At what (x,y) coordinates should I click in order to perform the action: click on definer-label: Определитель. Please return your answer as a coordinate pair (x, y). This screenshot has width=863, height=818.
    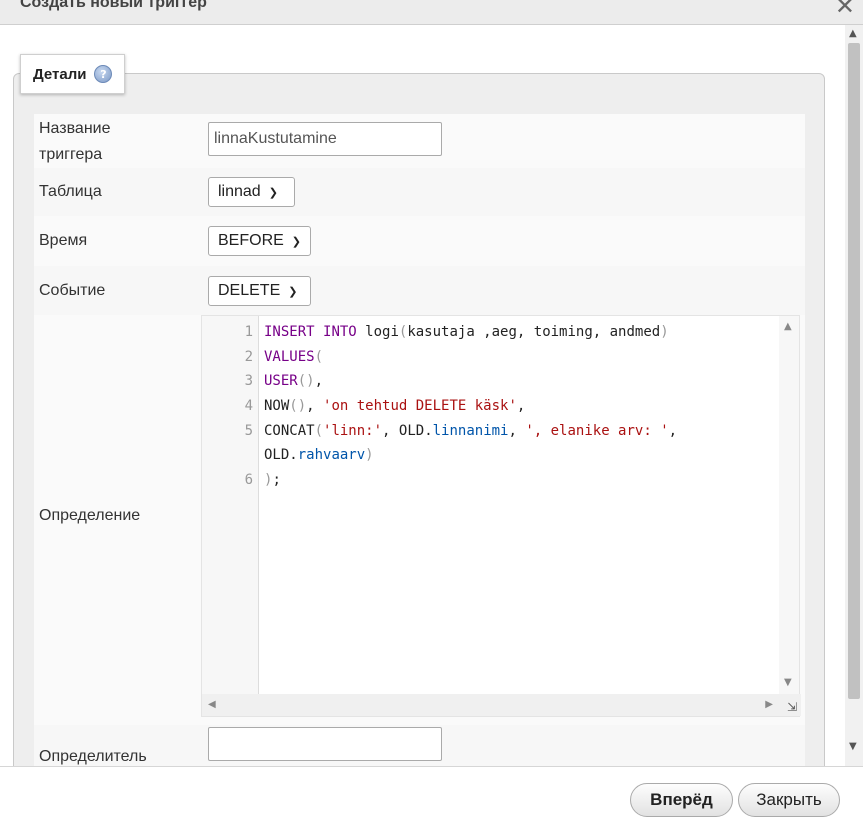
    Looking at the image, I should click on (93, 756).